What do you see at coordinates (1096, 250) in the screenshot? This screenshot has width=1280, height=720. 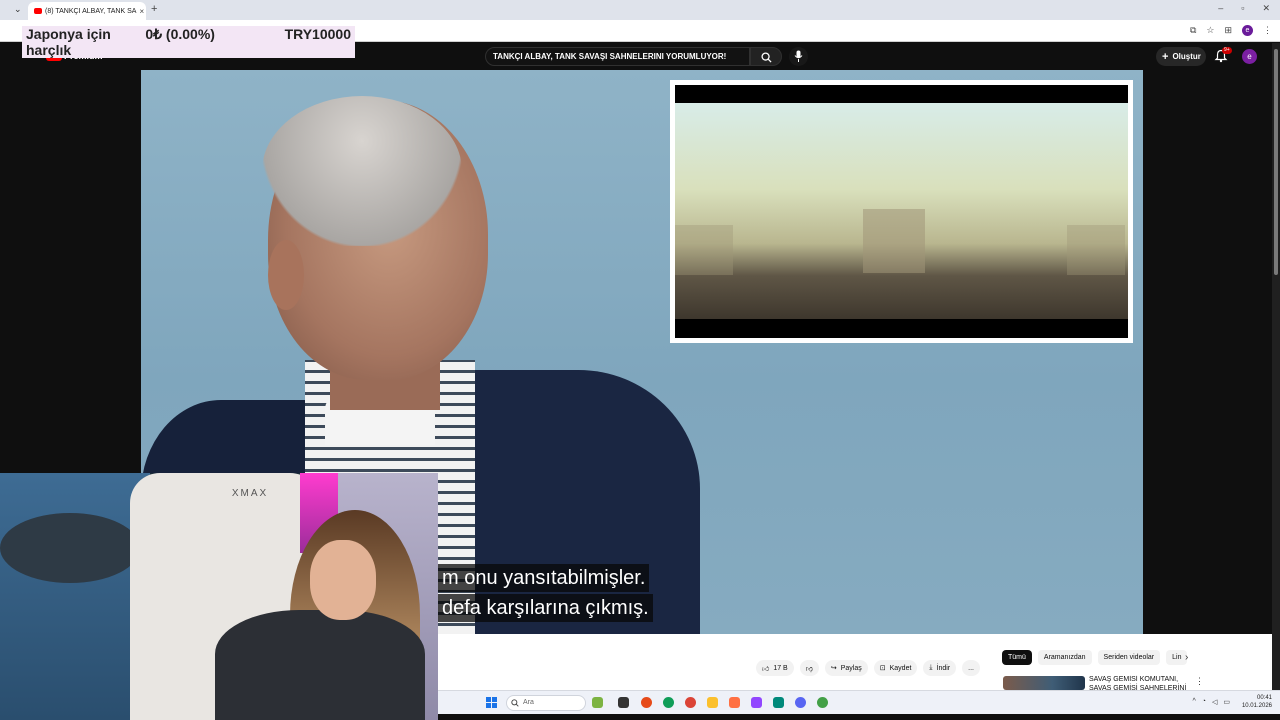 I see `inset-tower-right` at bounding box center [1096, 250].